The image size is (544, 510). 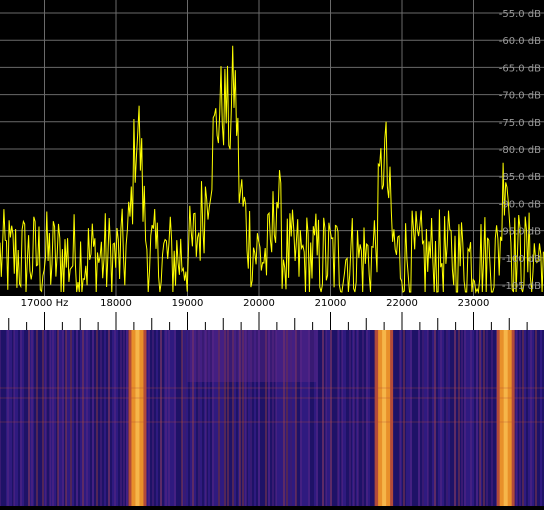 I want to click on frequency-label: 17000 Hz, so click(x=45, y=303).